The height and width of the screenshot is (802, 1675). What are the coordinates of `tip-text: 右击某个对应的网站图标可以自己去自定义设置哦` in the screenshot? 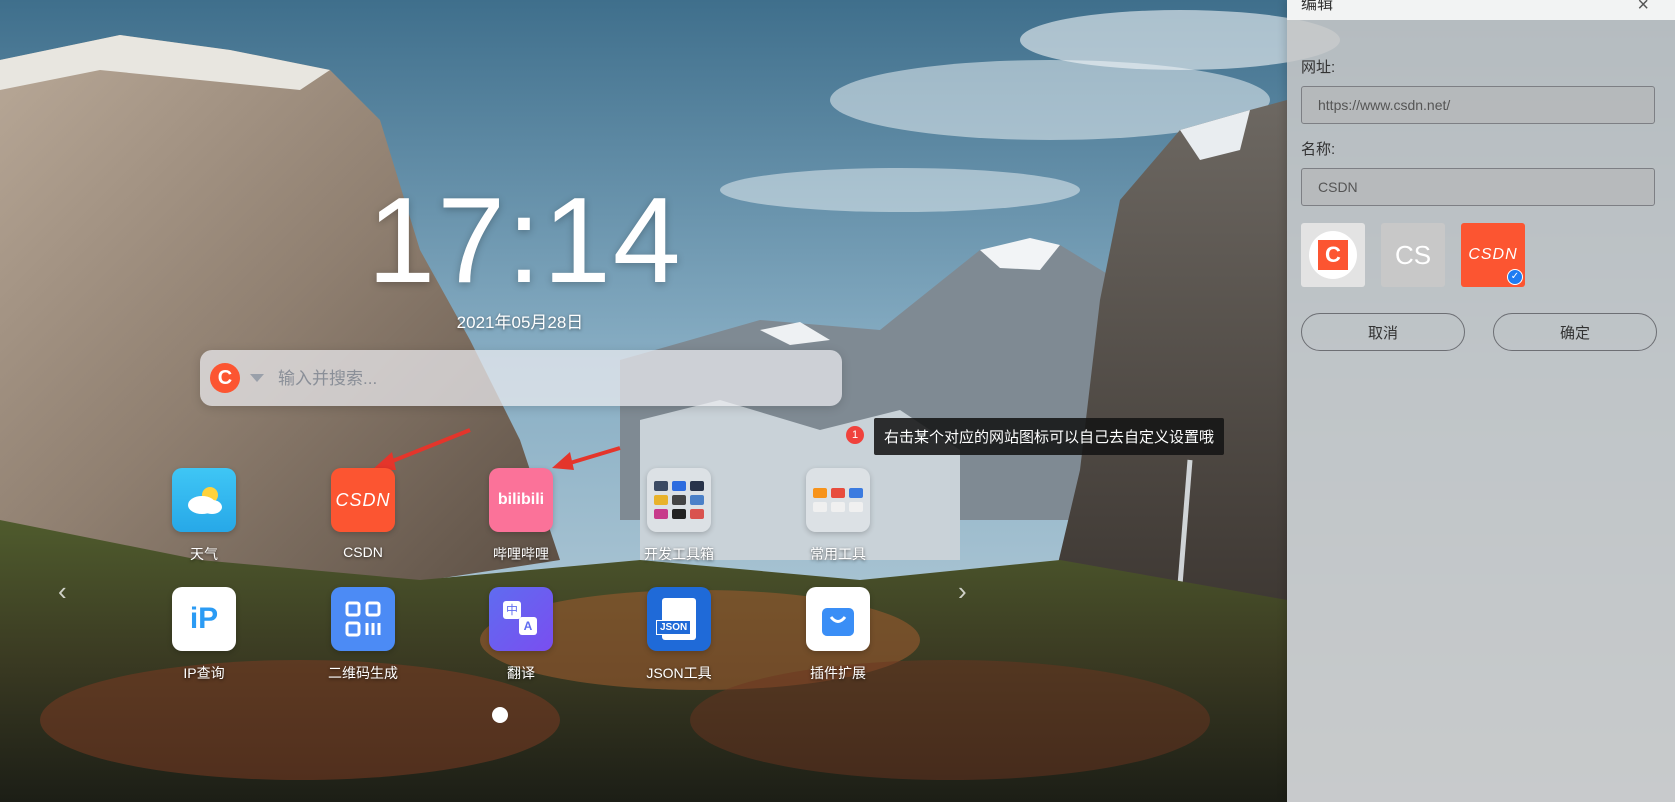 It's located at (1049, 436).